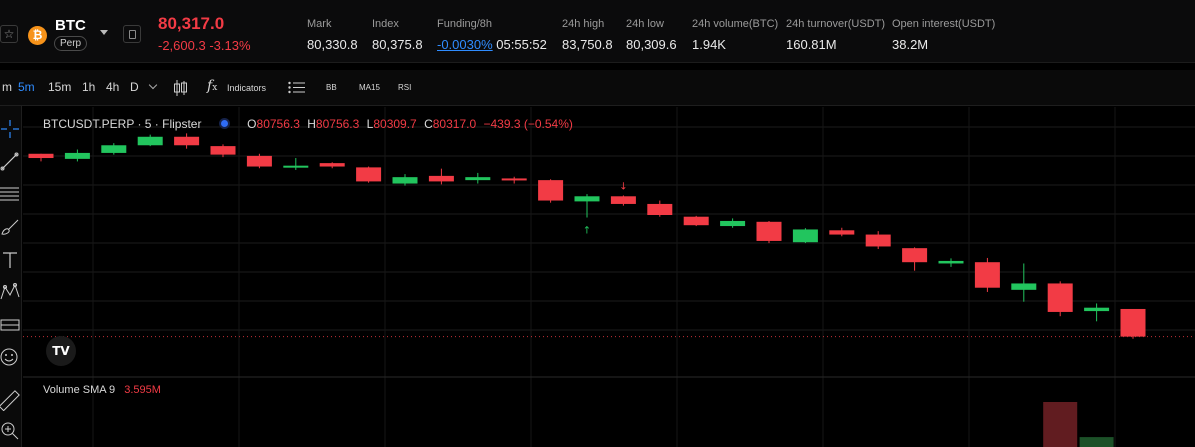 The image size is (1195, 447). Describe the element at coordinates (61, 351) in the screenshot. I see `tradingview-logo: TV` at that location.